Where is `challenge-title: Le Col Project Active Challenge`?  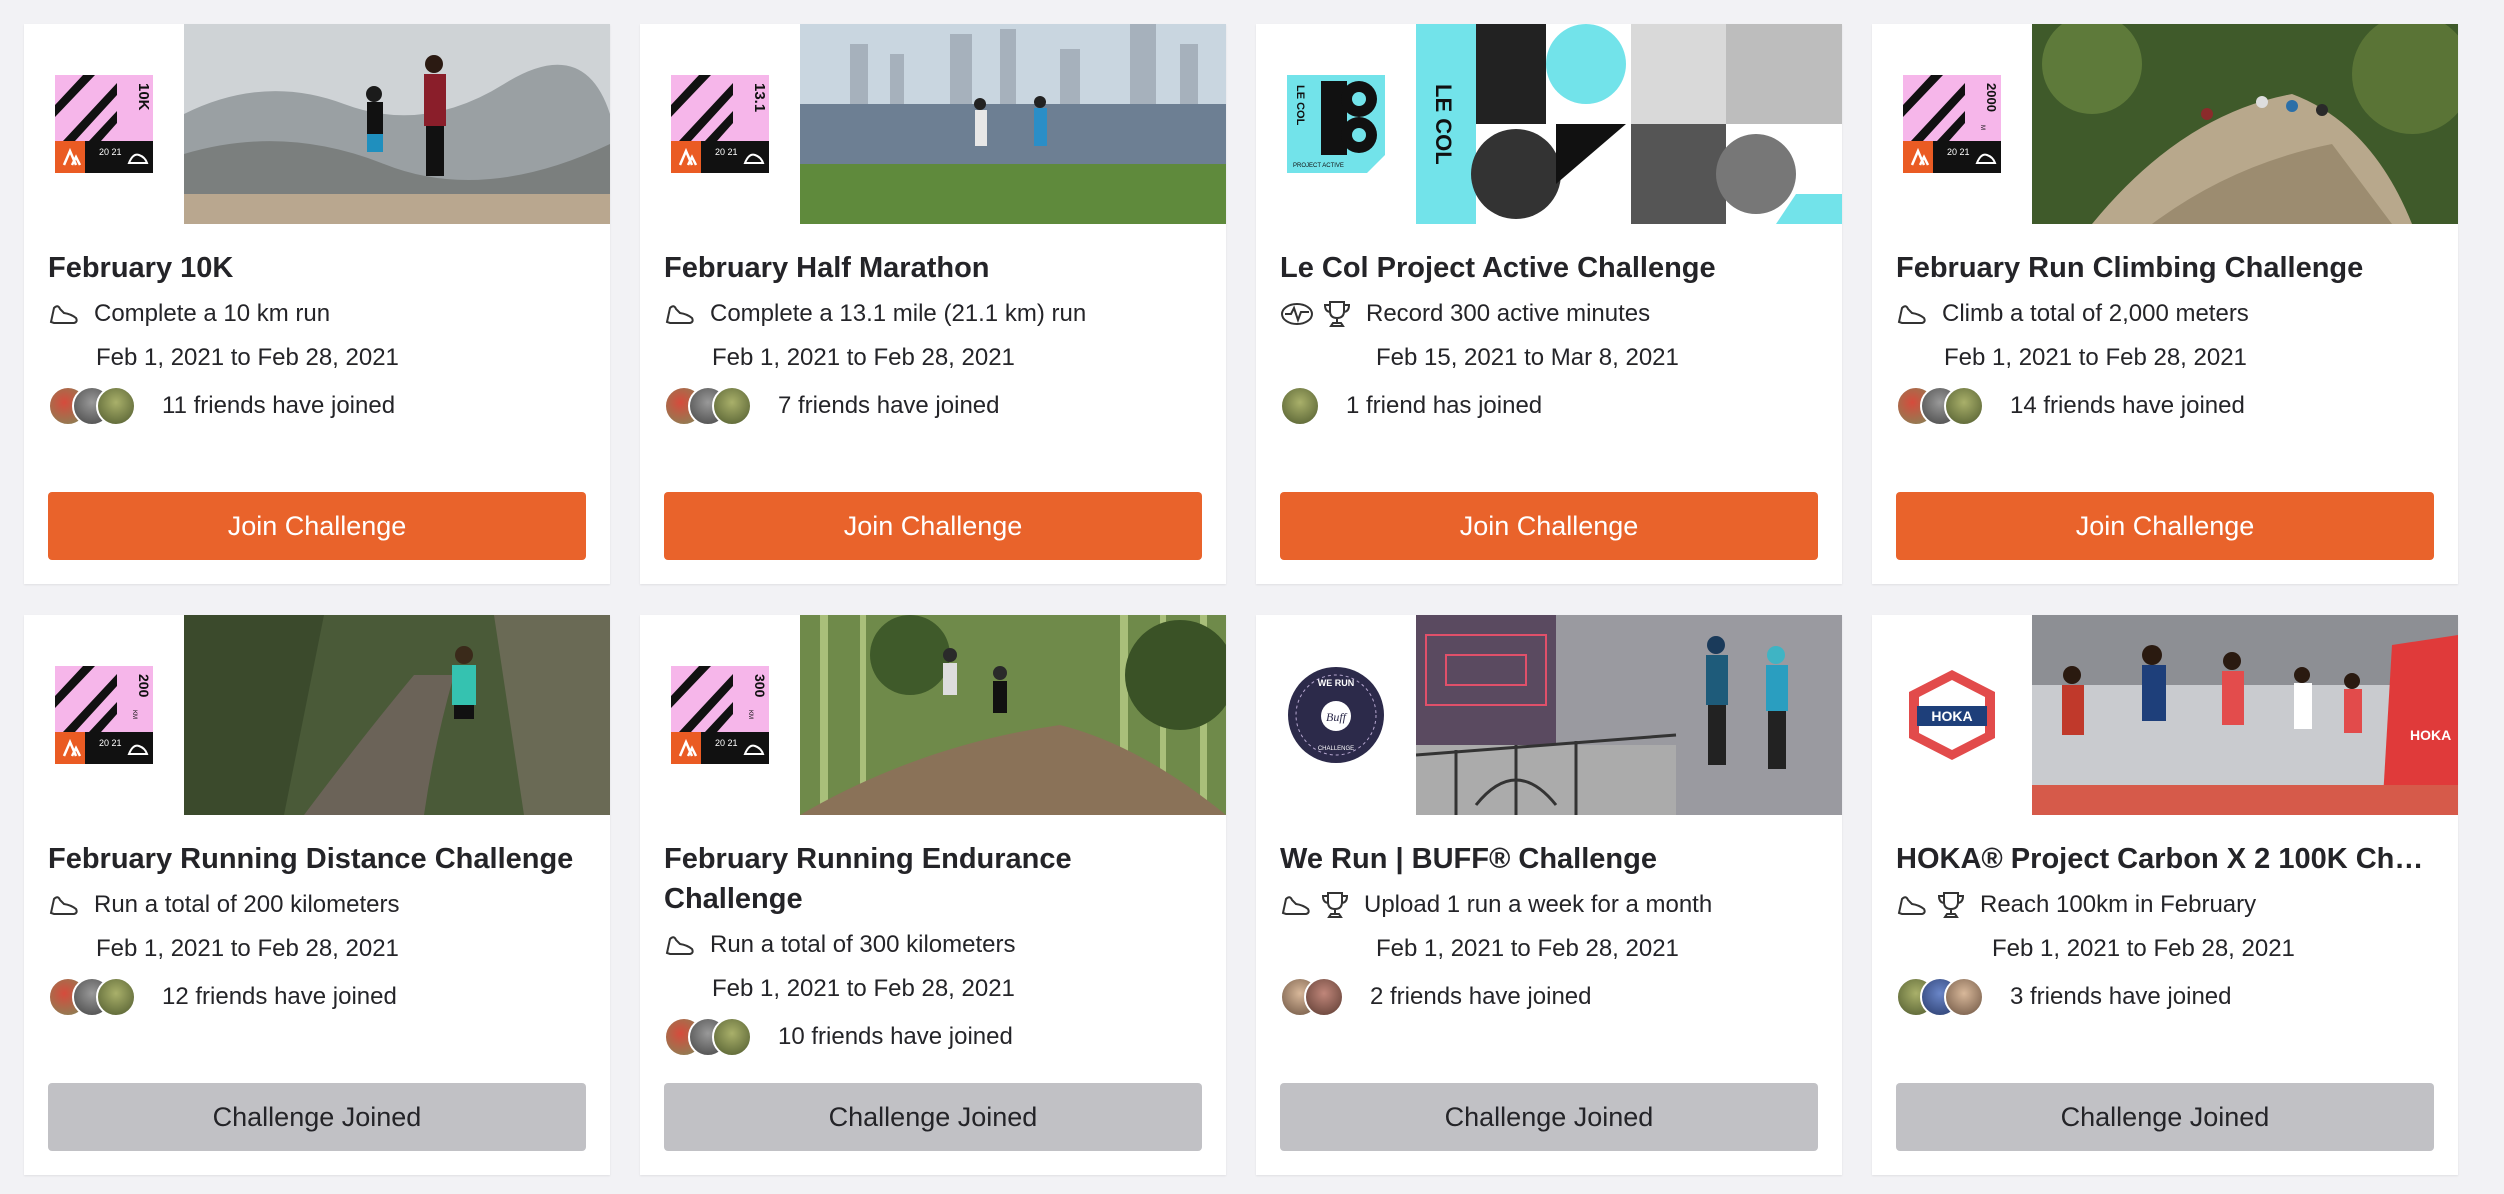 challenge-title: Le Col Project Active Challenge is located at coordinates (1549, 268).